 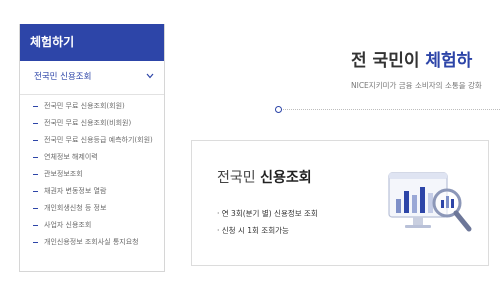 I want to click on sidebar-item-delinquency-history: 연체정보 해제이력, so click(x=92, y=157).